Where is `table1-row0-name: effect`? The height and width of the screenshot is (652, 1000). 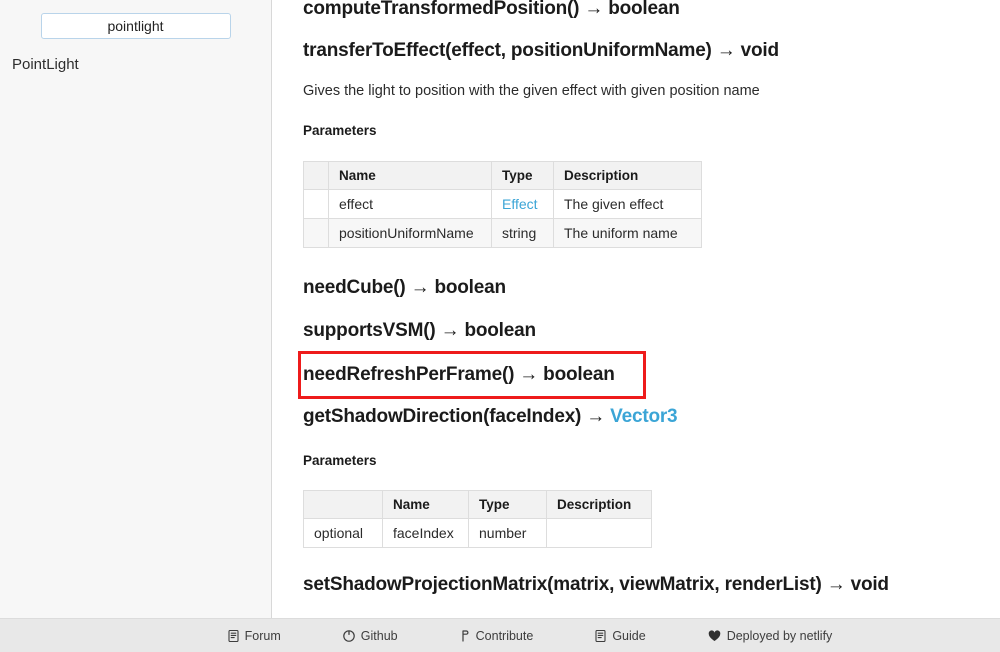 table1-row0-name: effect is located at coordinates (410, 204).